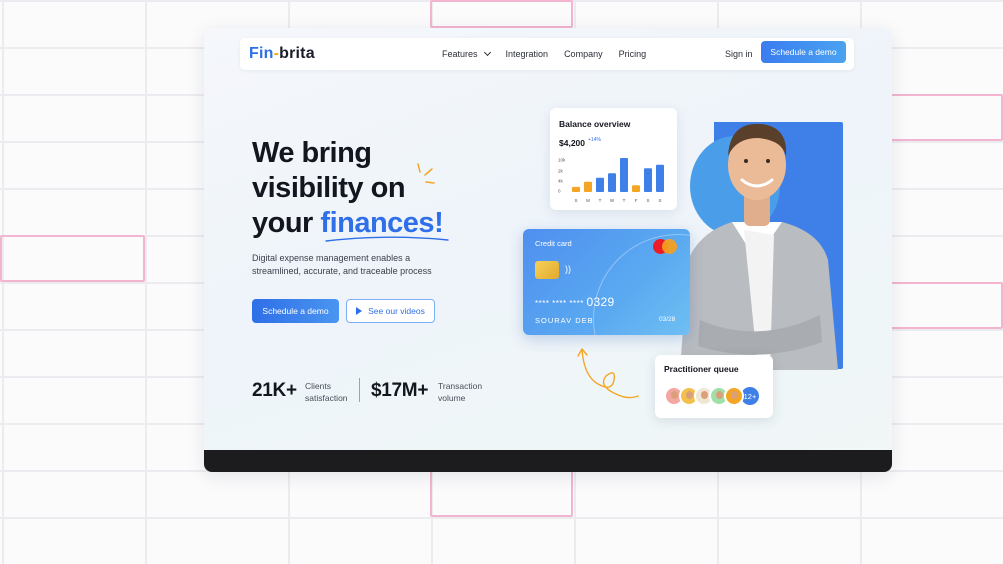  I want to click on stat-clients-label: Clients satisfaction, so click(326, 392).